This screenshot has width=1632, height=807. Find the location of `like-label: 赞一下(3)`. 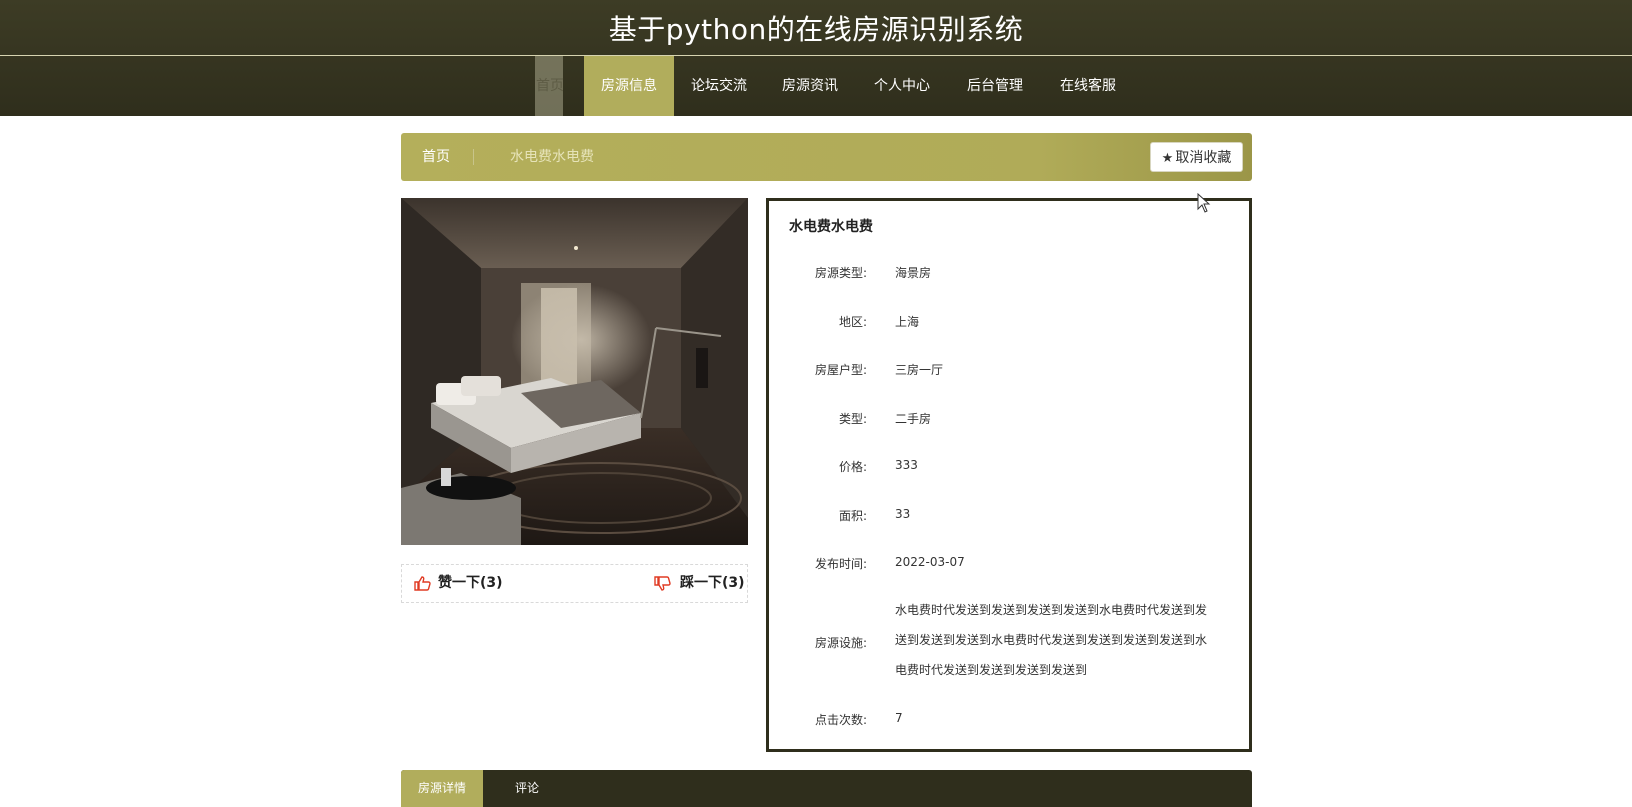

like-label: 赞一下(3) is located at coordinates (470, 583).